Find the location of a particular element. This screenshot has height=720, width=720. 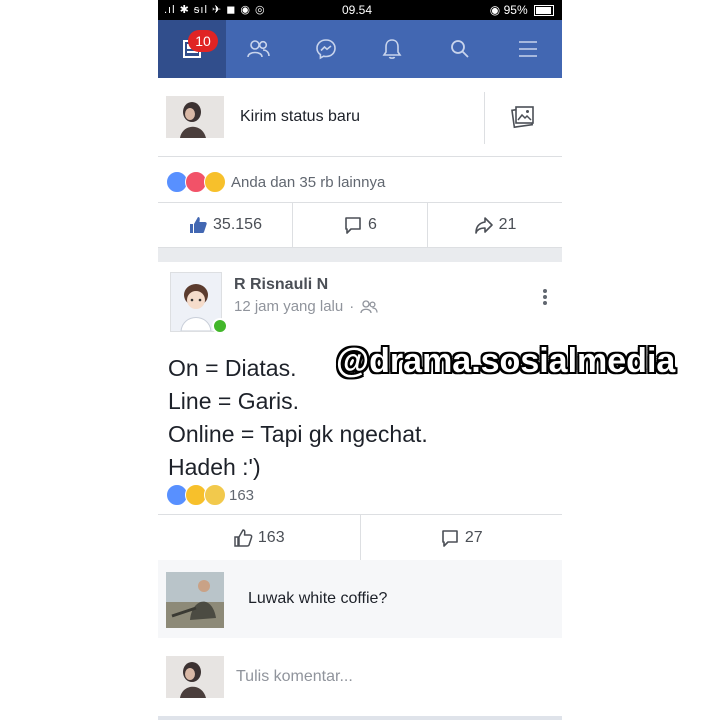

post-reaction-summary: 163 is located at coordinates (210, 495).